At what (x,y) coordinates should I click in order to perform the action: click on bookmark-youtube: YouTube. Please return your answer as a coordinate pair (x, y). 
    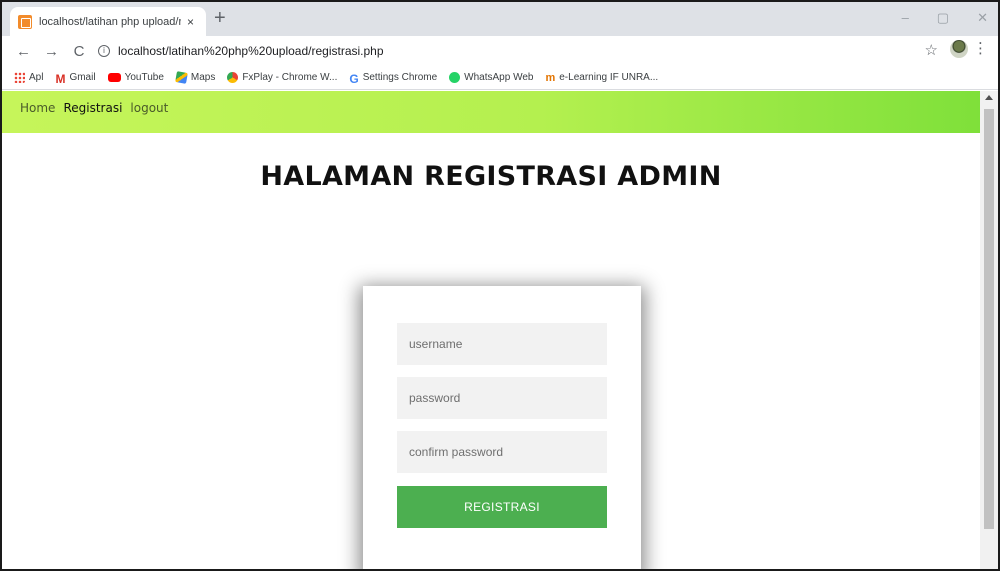
    Looking at the image, I should click on (135, 77).